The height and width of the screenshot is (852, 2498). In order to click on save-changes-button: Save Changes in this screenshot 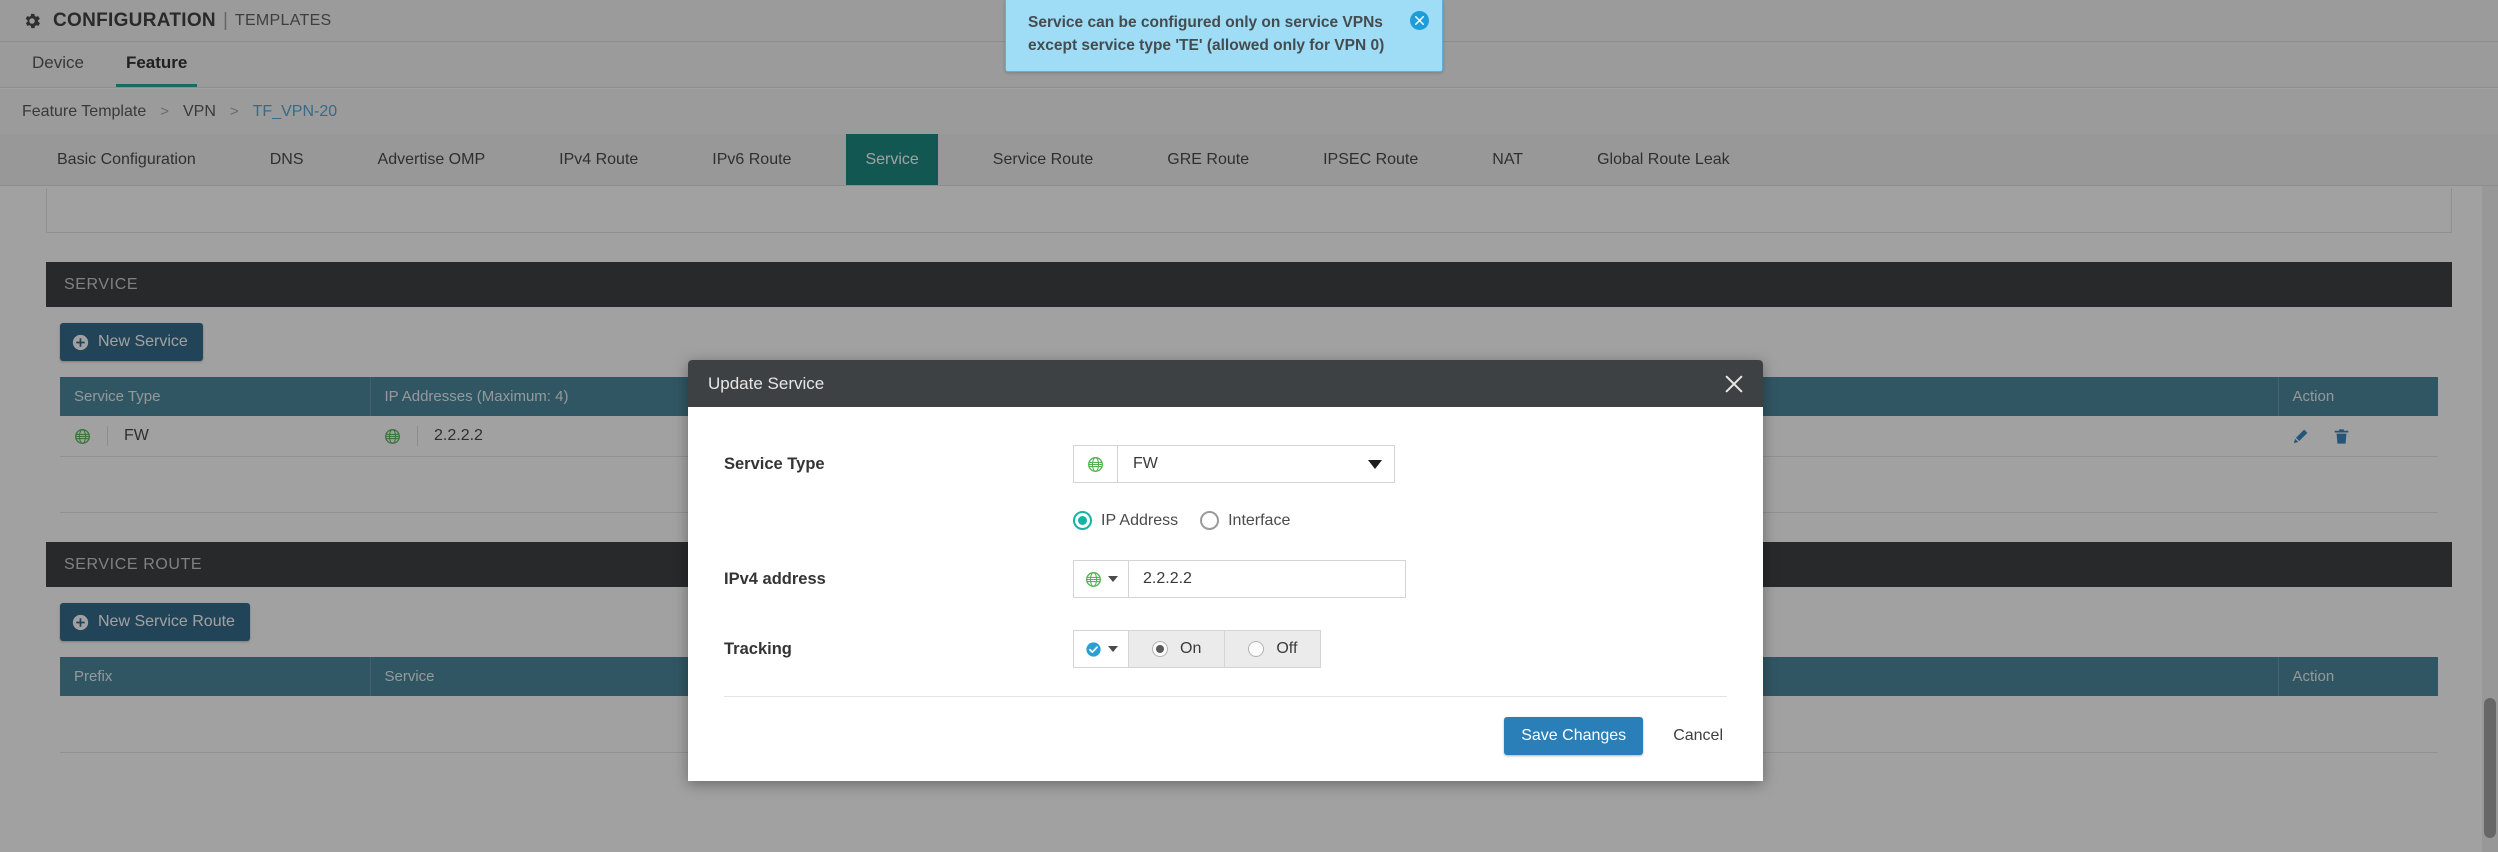, I will do `click(1574, 736)`.